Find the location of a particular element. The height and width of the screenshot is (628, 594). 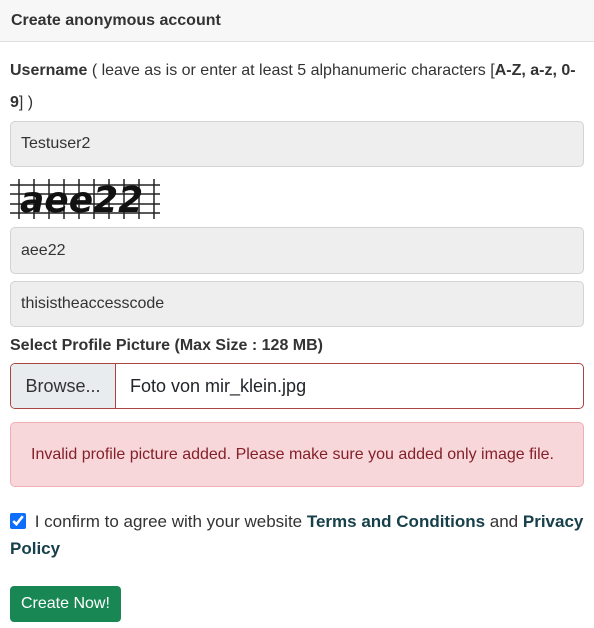

profile-picture-file-input: Browse... Foto von mir_klein.jpg is located at coordinates (297, 386).